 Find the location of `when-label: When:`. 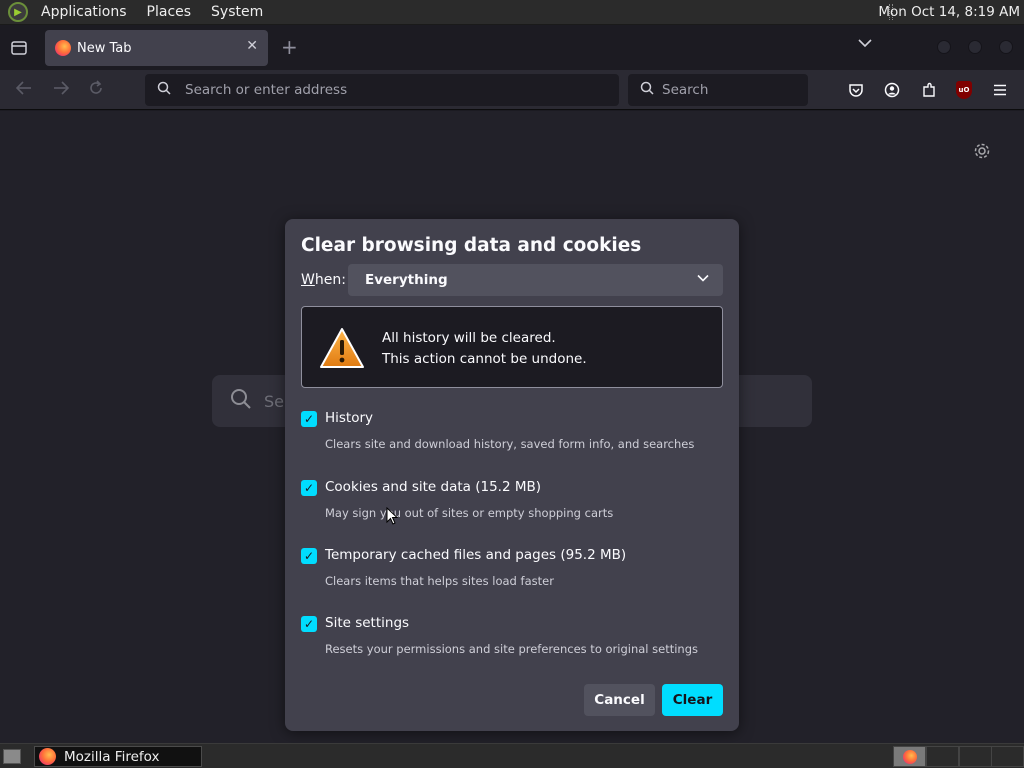

when-label: When: is located at coordinates (323, 280).